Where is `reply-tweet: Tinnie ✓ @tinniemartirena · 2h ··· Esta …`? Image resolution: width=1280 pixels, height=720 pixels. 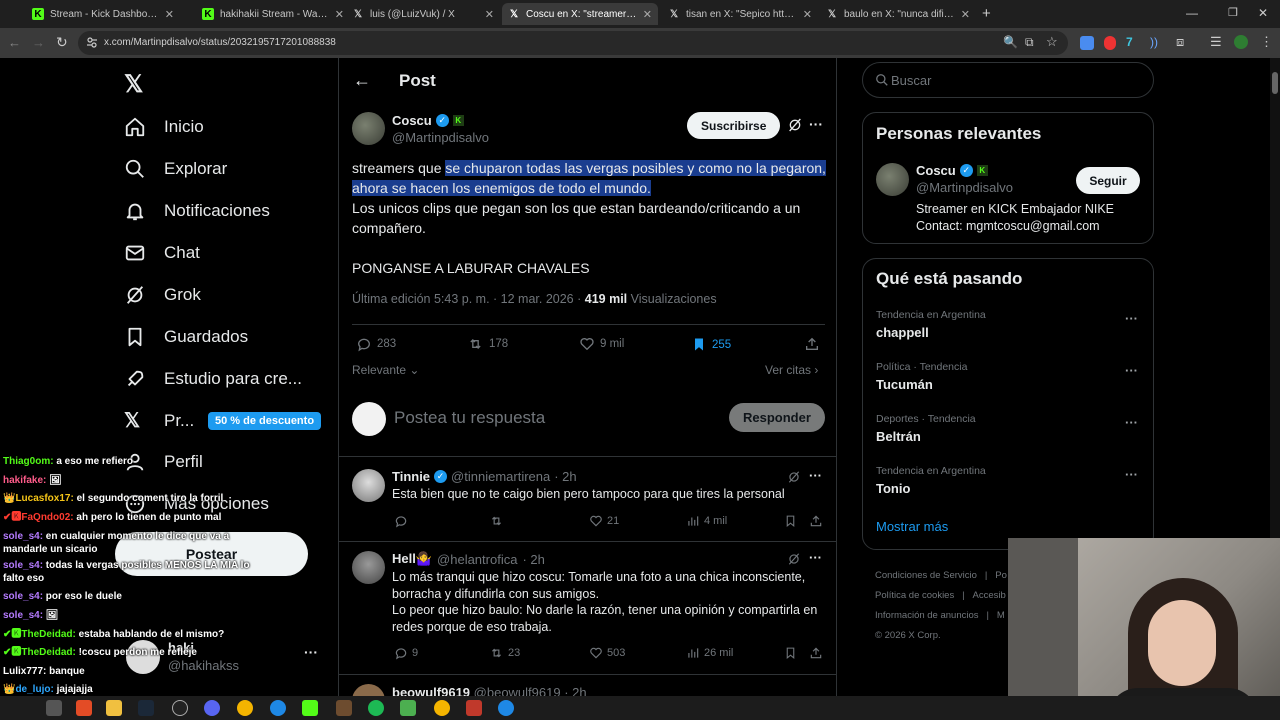 reply-tweet: Tinnie ✓ @tinniemartirena · 2h ··· Esta … is located at coordinates (587, 499).